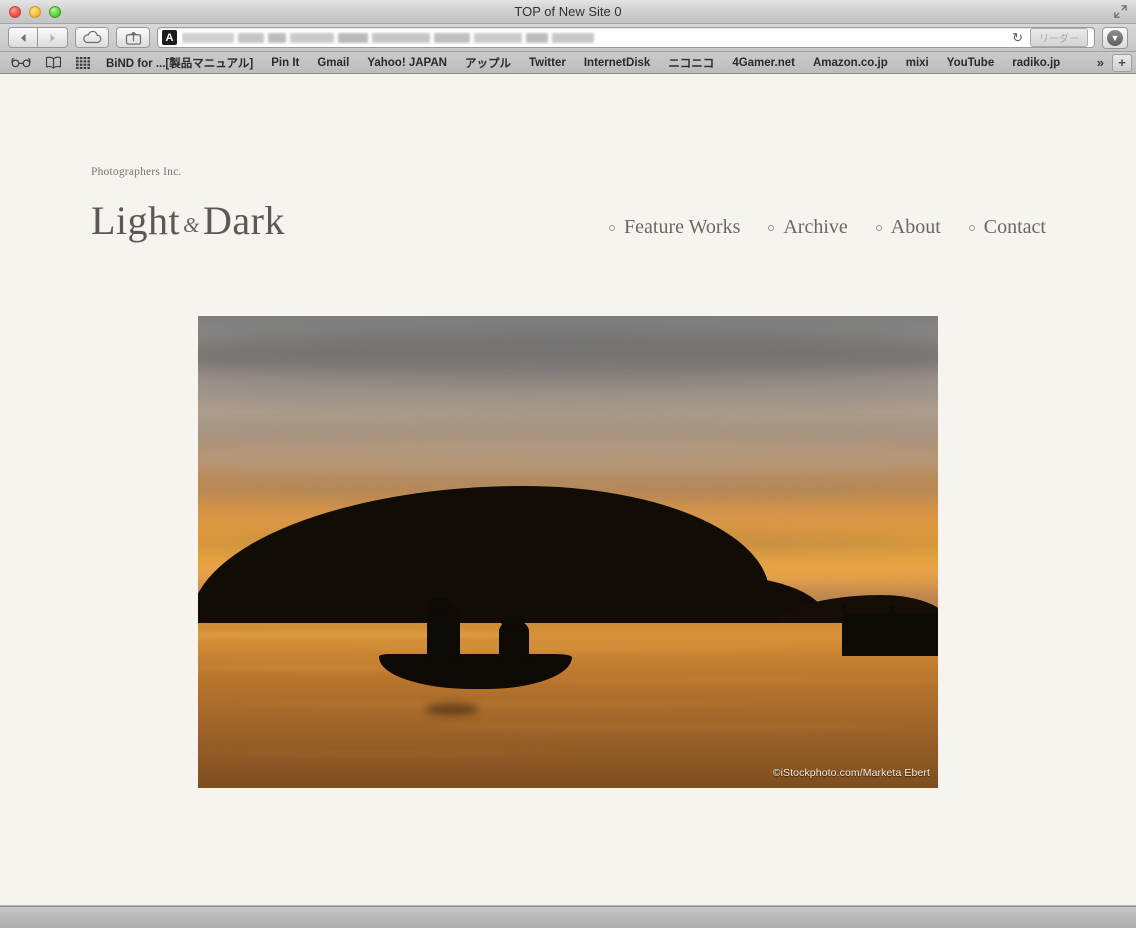 The image size is (1136, 928). I want to click on figure-rowing, so click(444, 633).